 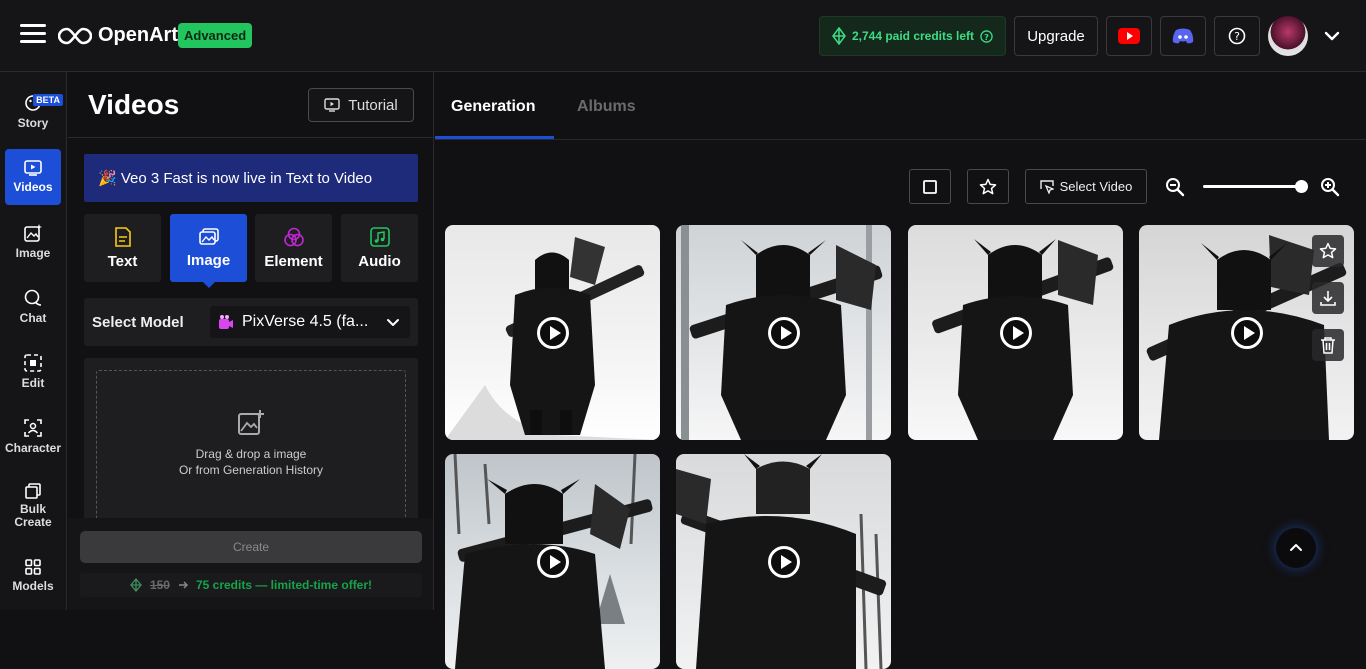 What do you see at coordinates (33, 233) in the screenshot?
I see `image-sparkle-icon` at bounding box center [33, 233].